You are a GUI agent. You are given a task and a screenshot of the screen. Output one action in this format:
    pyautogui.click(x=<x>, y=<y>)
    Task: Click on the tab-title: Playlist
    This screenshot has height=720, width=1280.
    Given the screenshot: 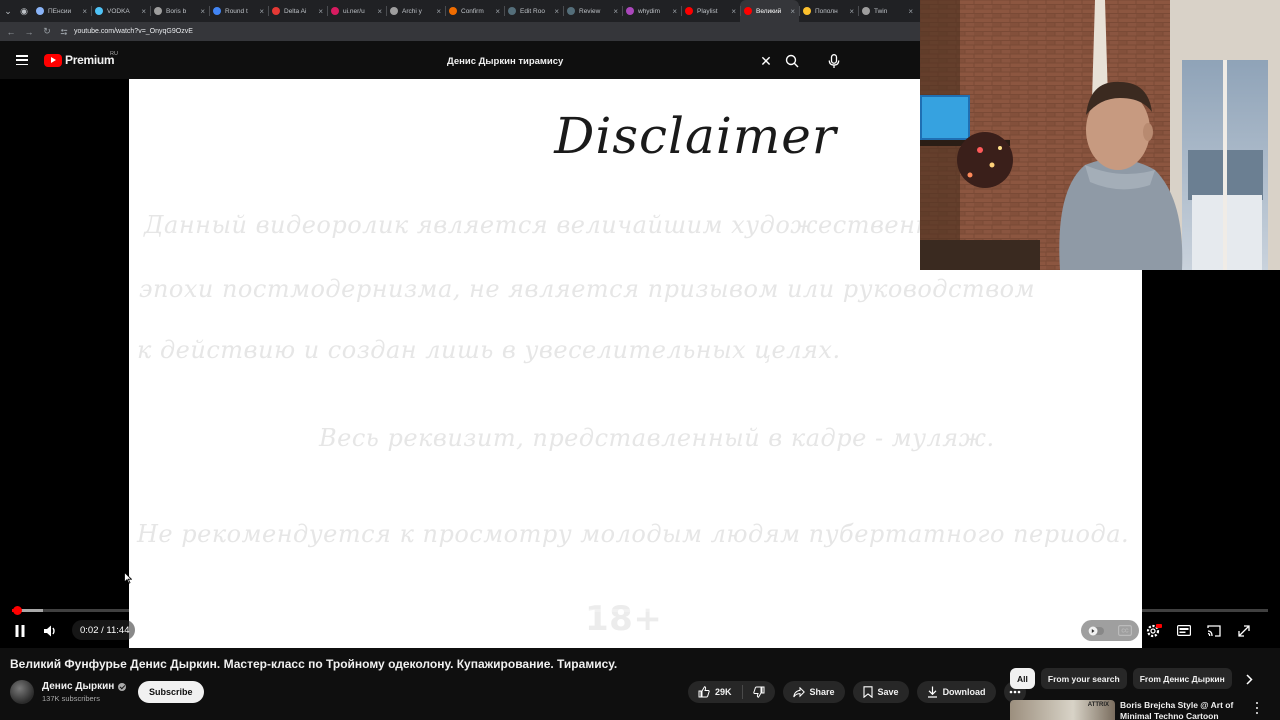 What is the action you would take?
    pyautogui.click(x=707, y=11)
    